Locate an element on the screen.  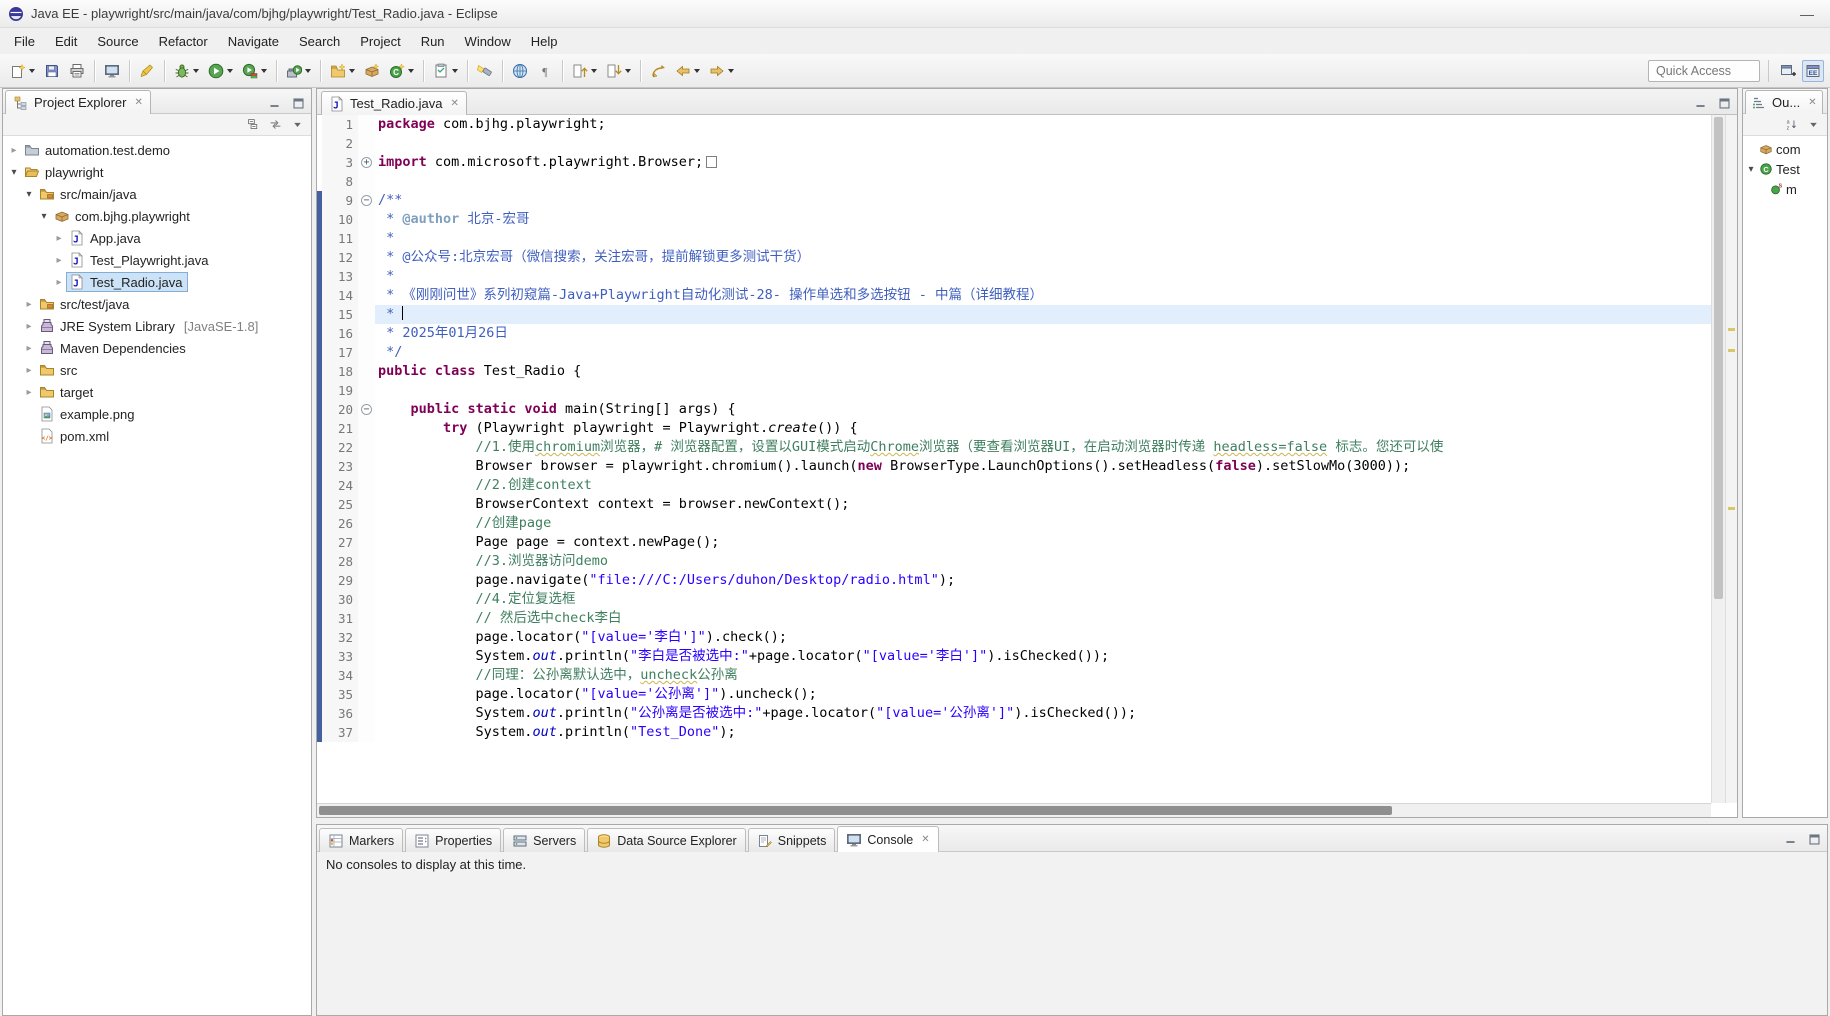
toolbar-print-button is located at coordinates (77, 71).